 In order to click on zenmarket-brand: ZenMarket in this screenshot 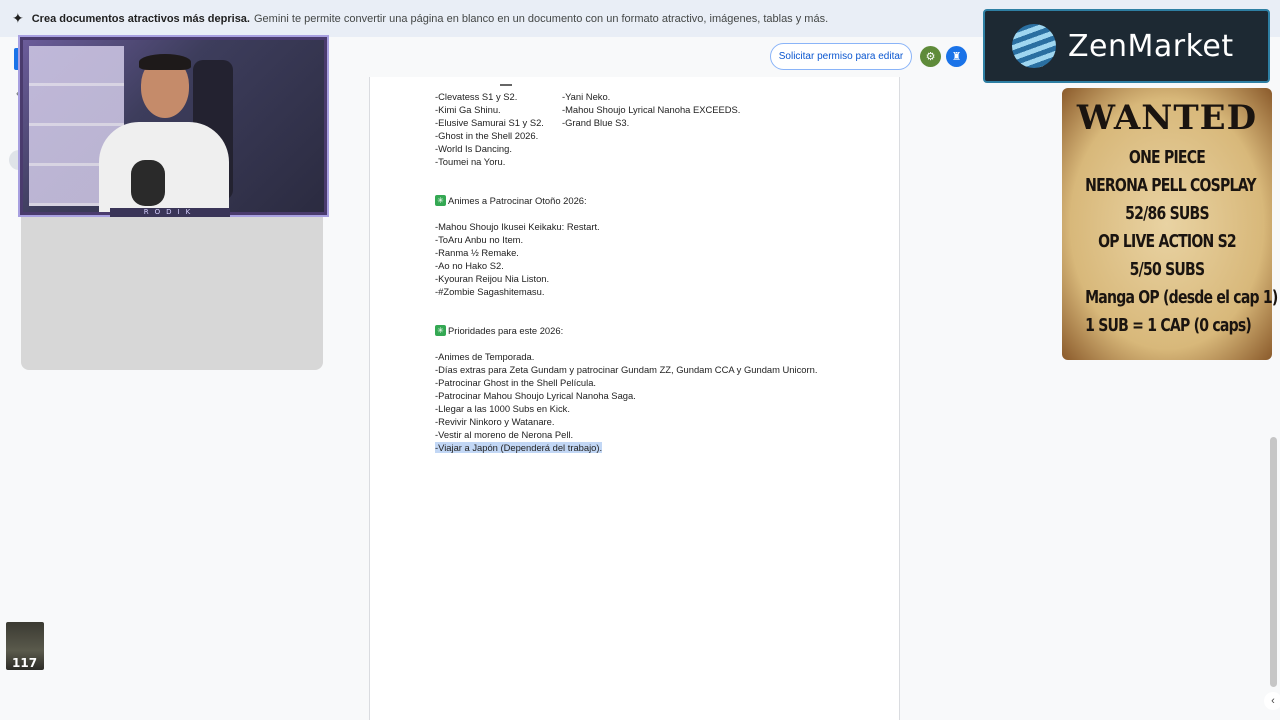, I will do `click(1151, 46)`.